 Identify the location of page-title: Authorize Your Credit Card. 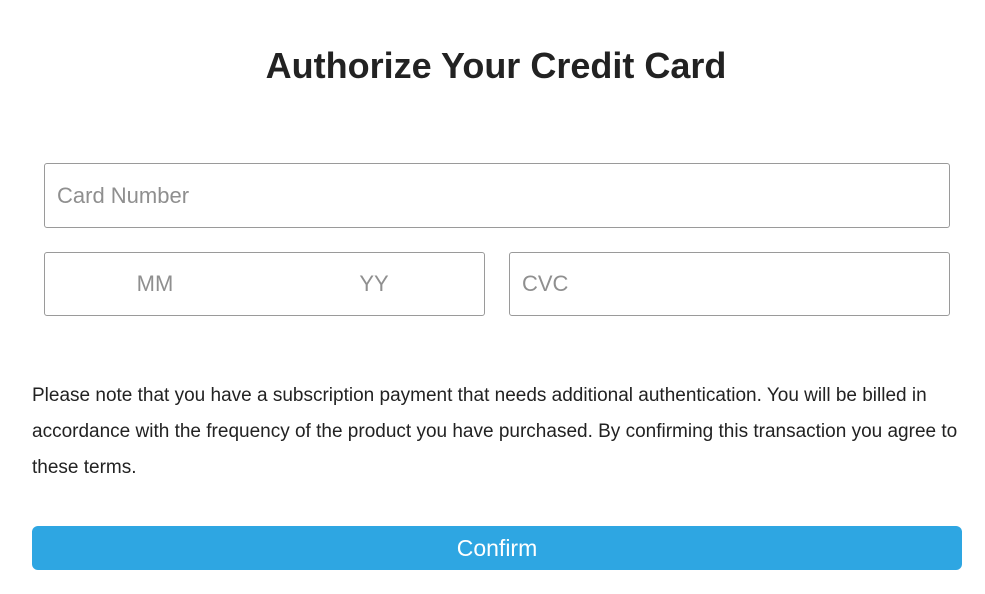
(496, 65).